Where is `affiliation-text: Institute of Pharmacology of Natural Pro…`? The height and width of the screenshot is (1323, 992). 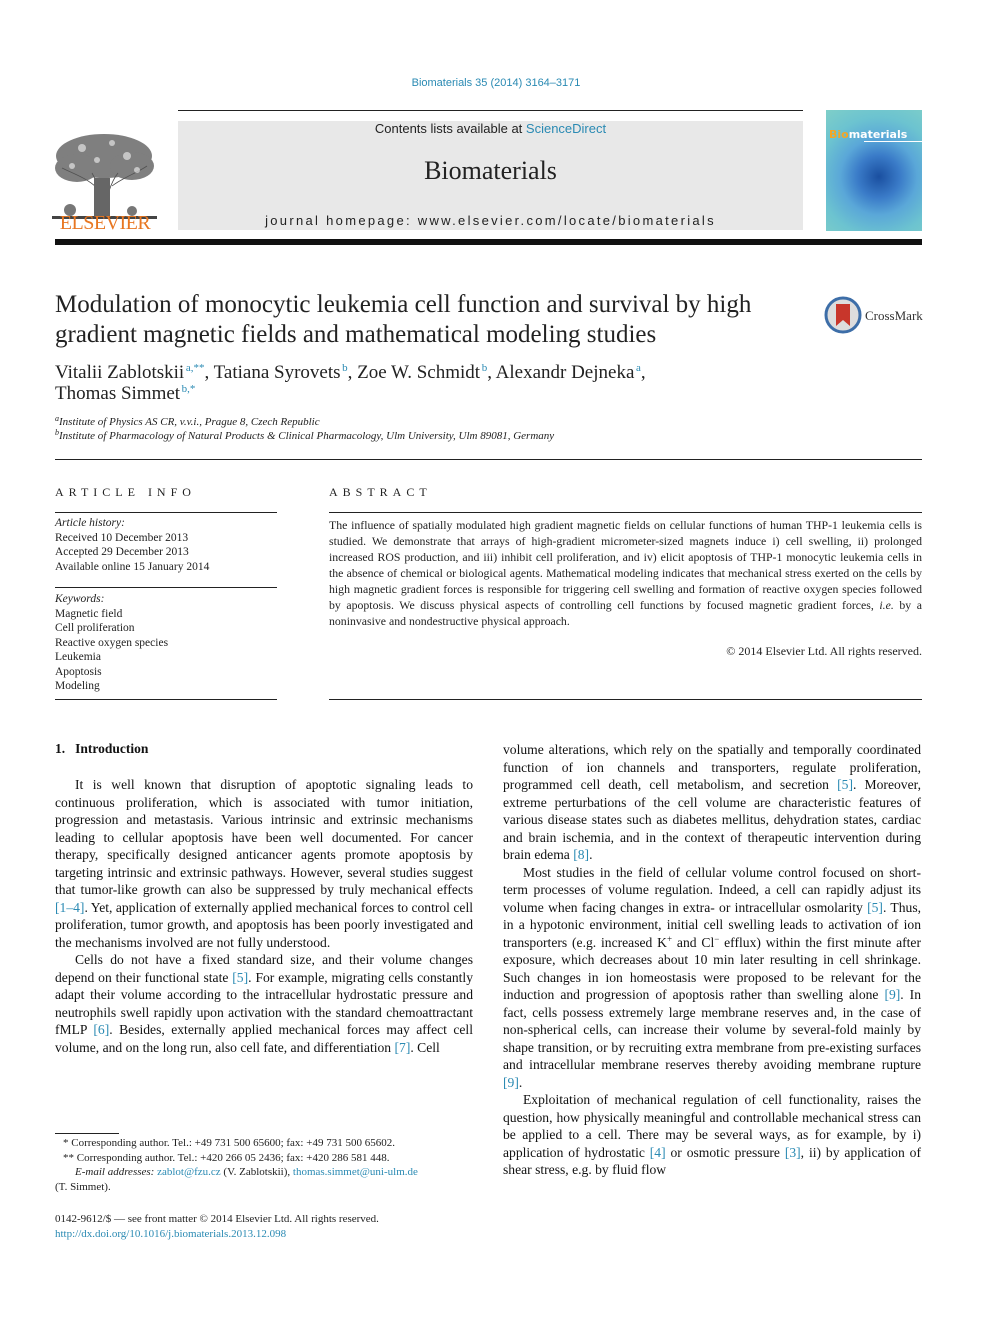
affiliation-text: Institute of Pharmacology of Natural Pro… is located at coordinates (307, 436).